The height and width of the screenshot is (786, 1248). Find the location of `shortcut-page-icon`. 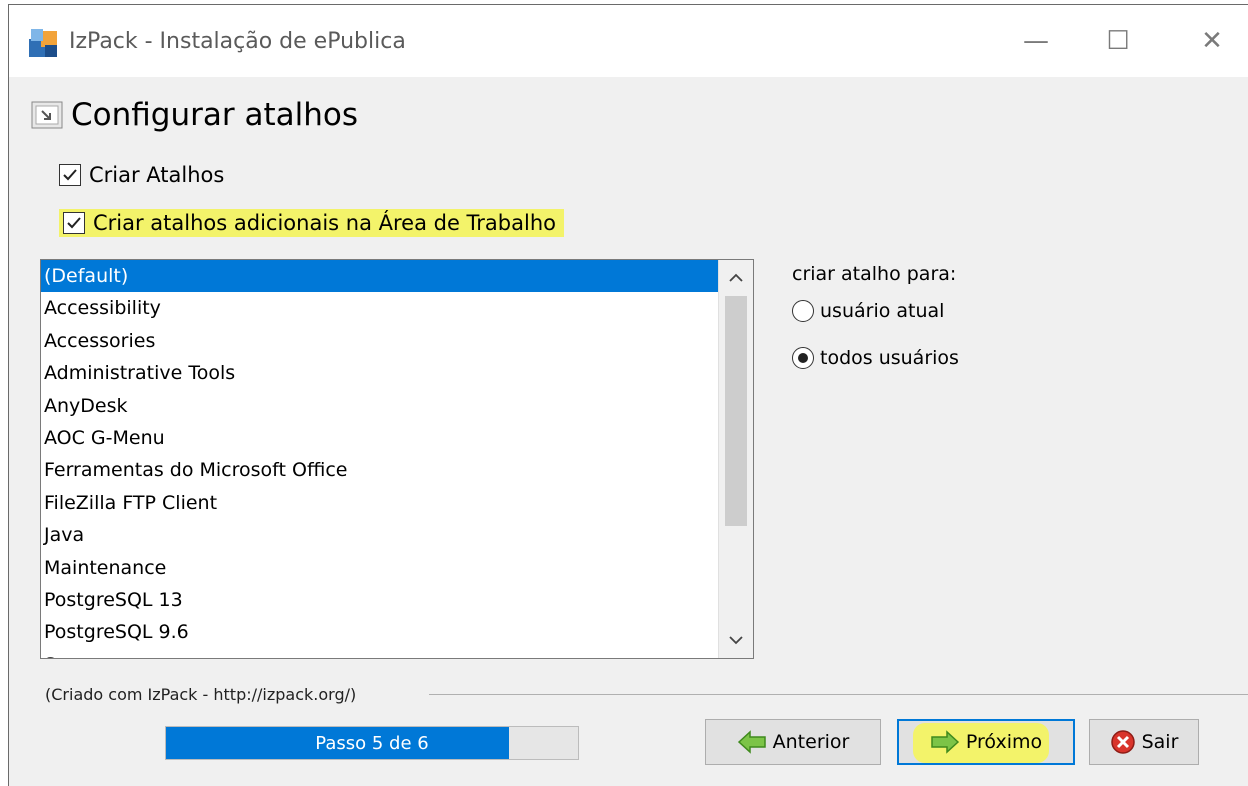

shortcut-page-icon is located at coordinates (47, 115).